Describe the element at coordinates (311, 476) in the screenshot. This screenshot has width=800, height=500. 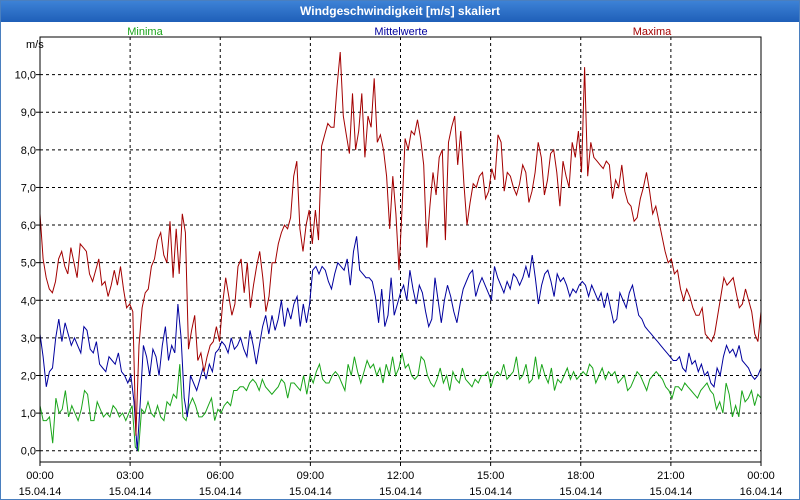
I see `x-tick-label-time: 09:00` at that location.